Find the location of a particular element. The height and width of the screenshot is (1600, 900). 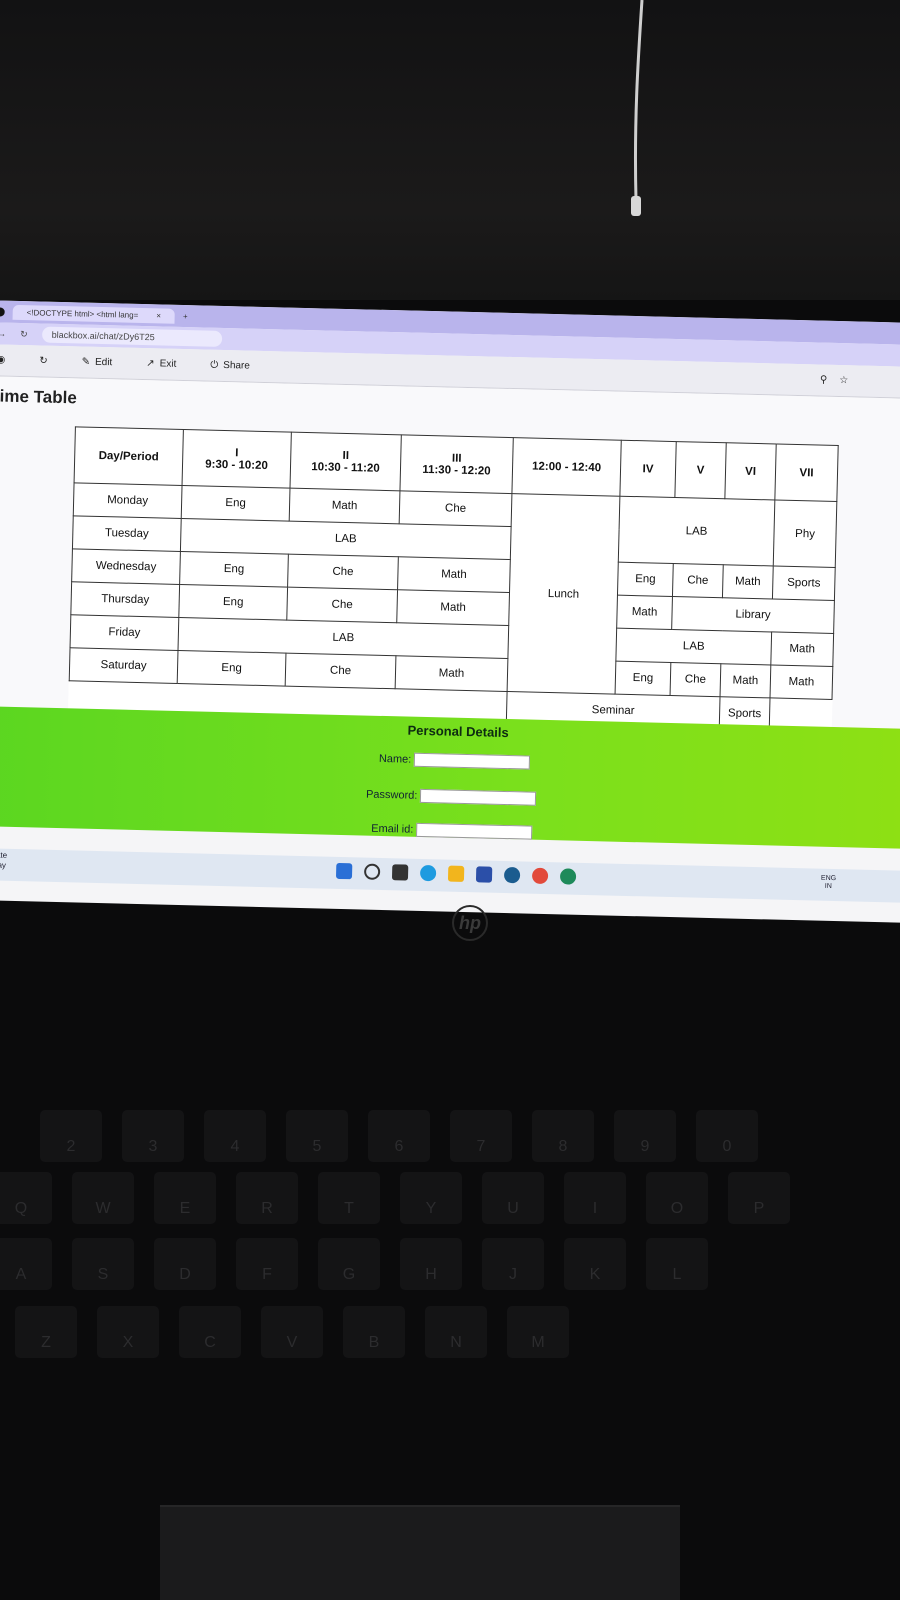

period-2-time: 10:30 - 11:20 is located at coordinates (345, 467).